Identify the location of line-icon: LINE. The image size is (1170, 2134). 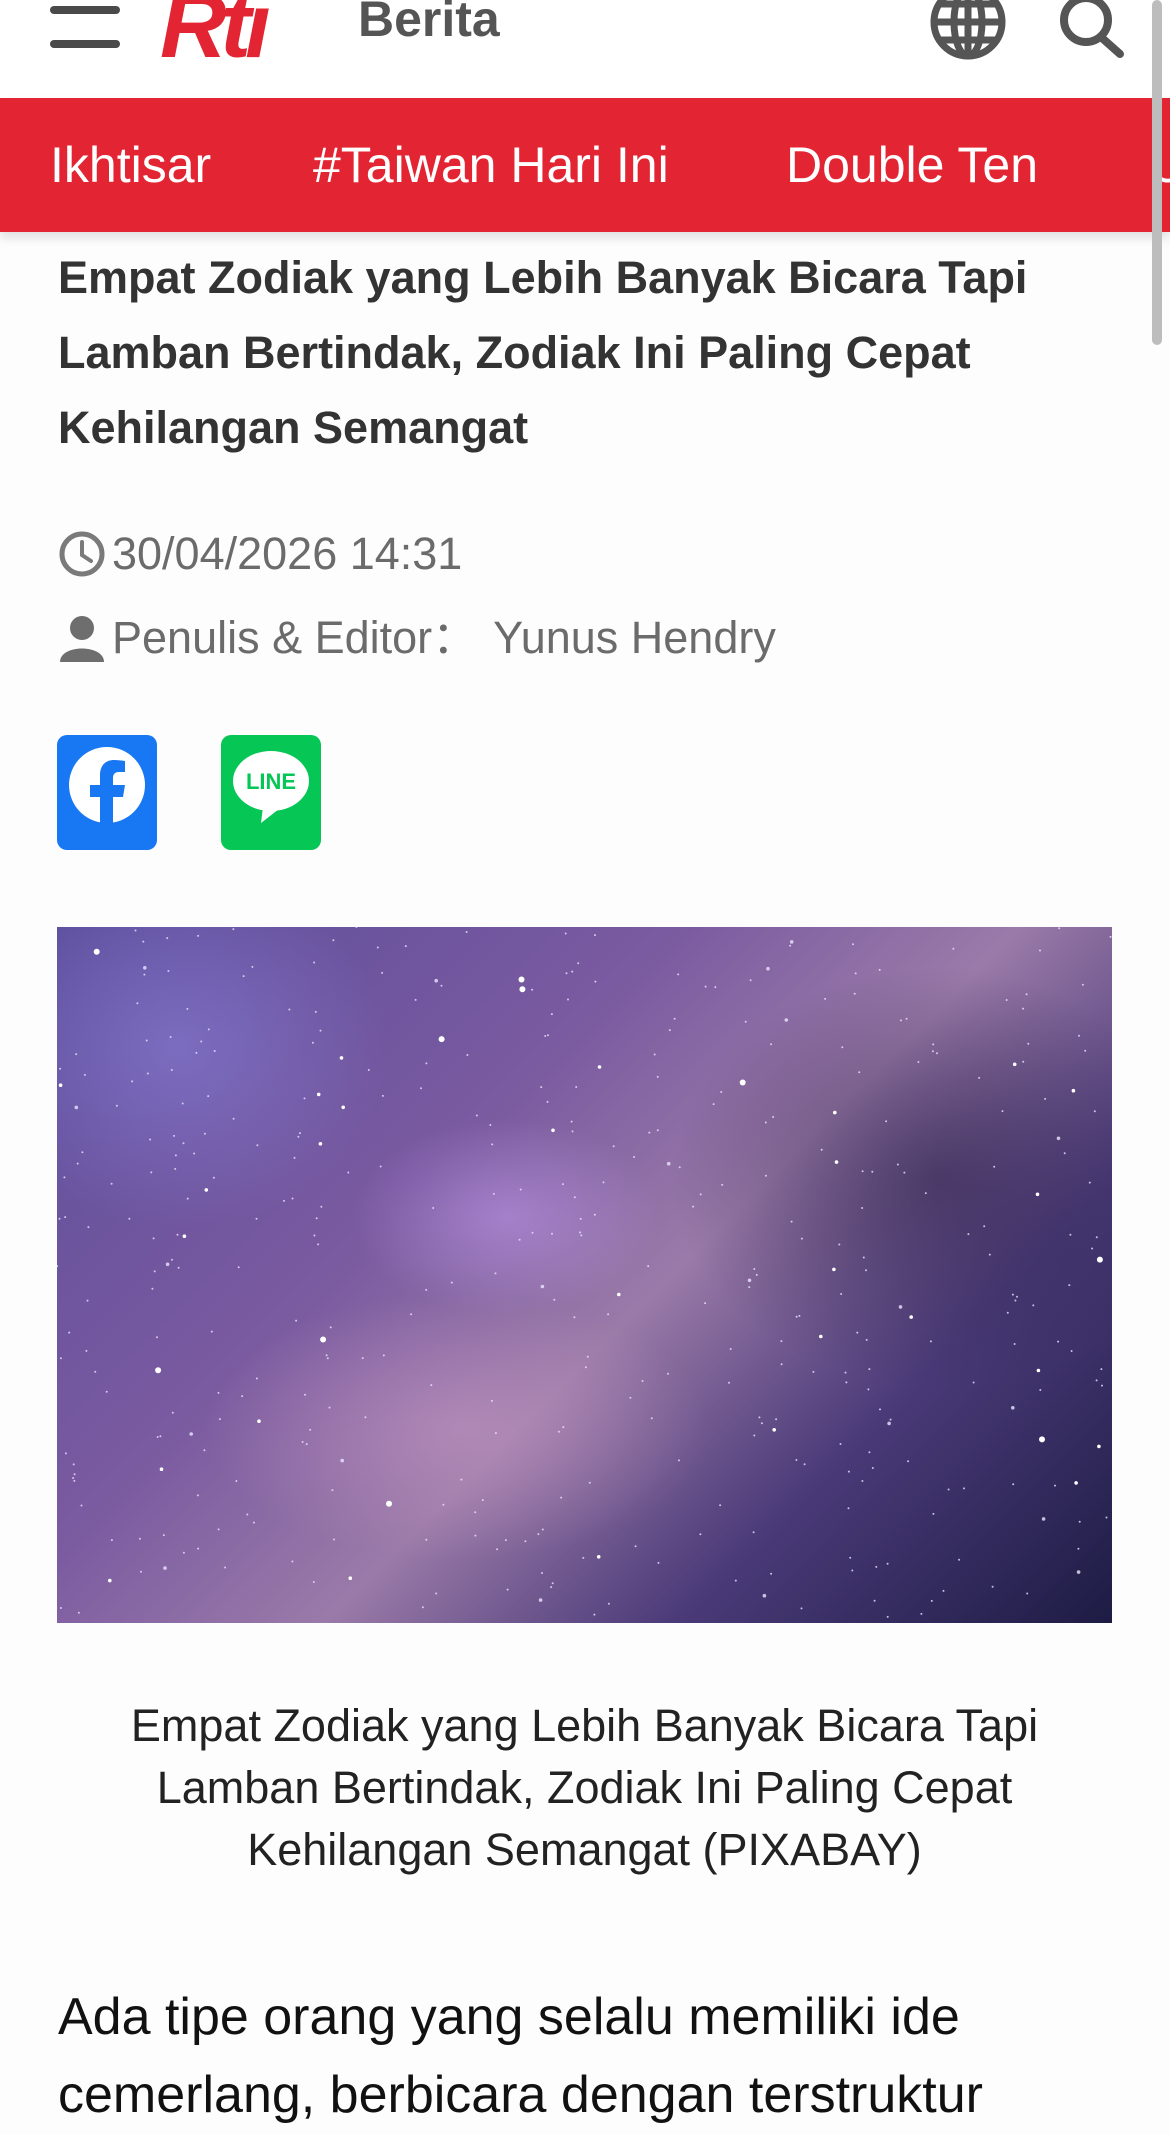
(271, 787).